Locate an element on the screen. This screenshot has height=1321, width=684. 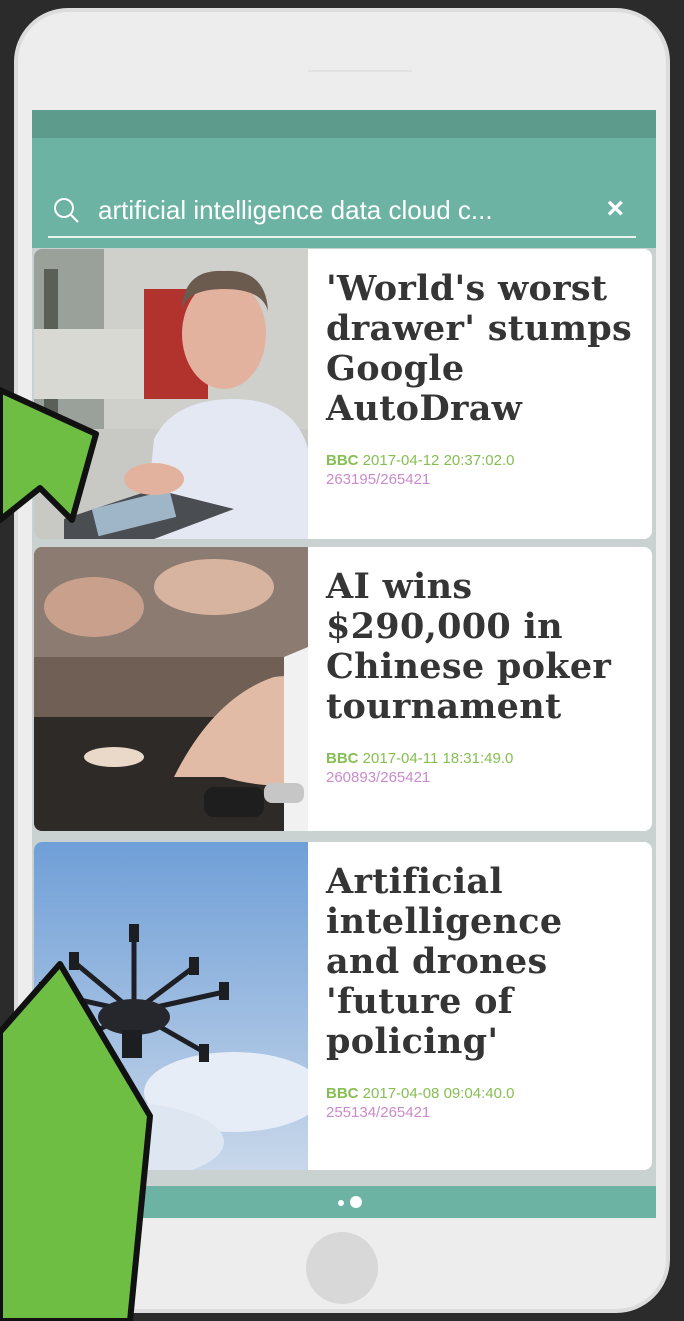
annotation-arrow-upper is located at coordinates (49, 455).